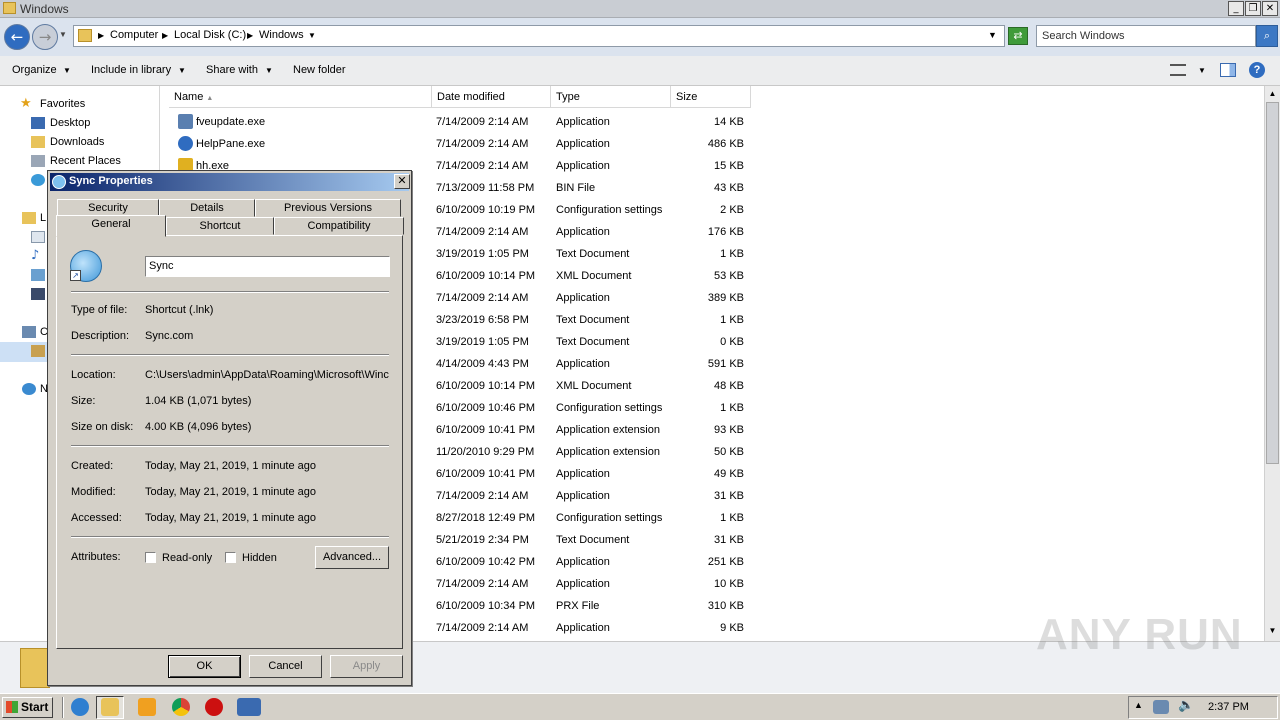 This screenshot has width=1280, height=720. What do you see at coordinates (77, 142) in the screenshot?
I see `nav-downloads: Downloads` at bounding box center [77, 142].